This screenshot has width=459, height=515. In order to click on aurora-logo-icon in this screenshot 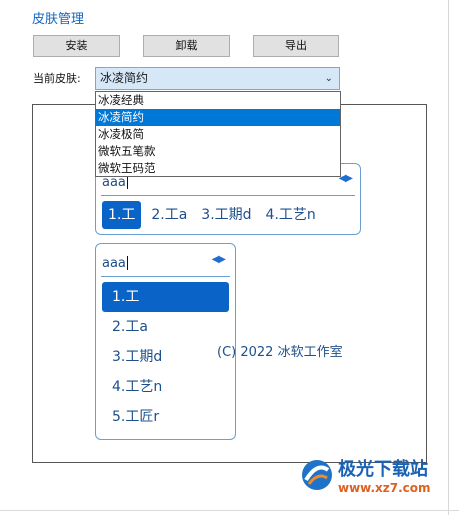, I will do `click(317, 475)`.